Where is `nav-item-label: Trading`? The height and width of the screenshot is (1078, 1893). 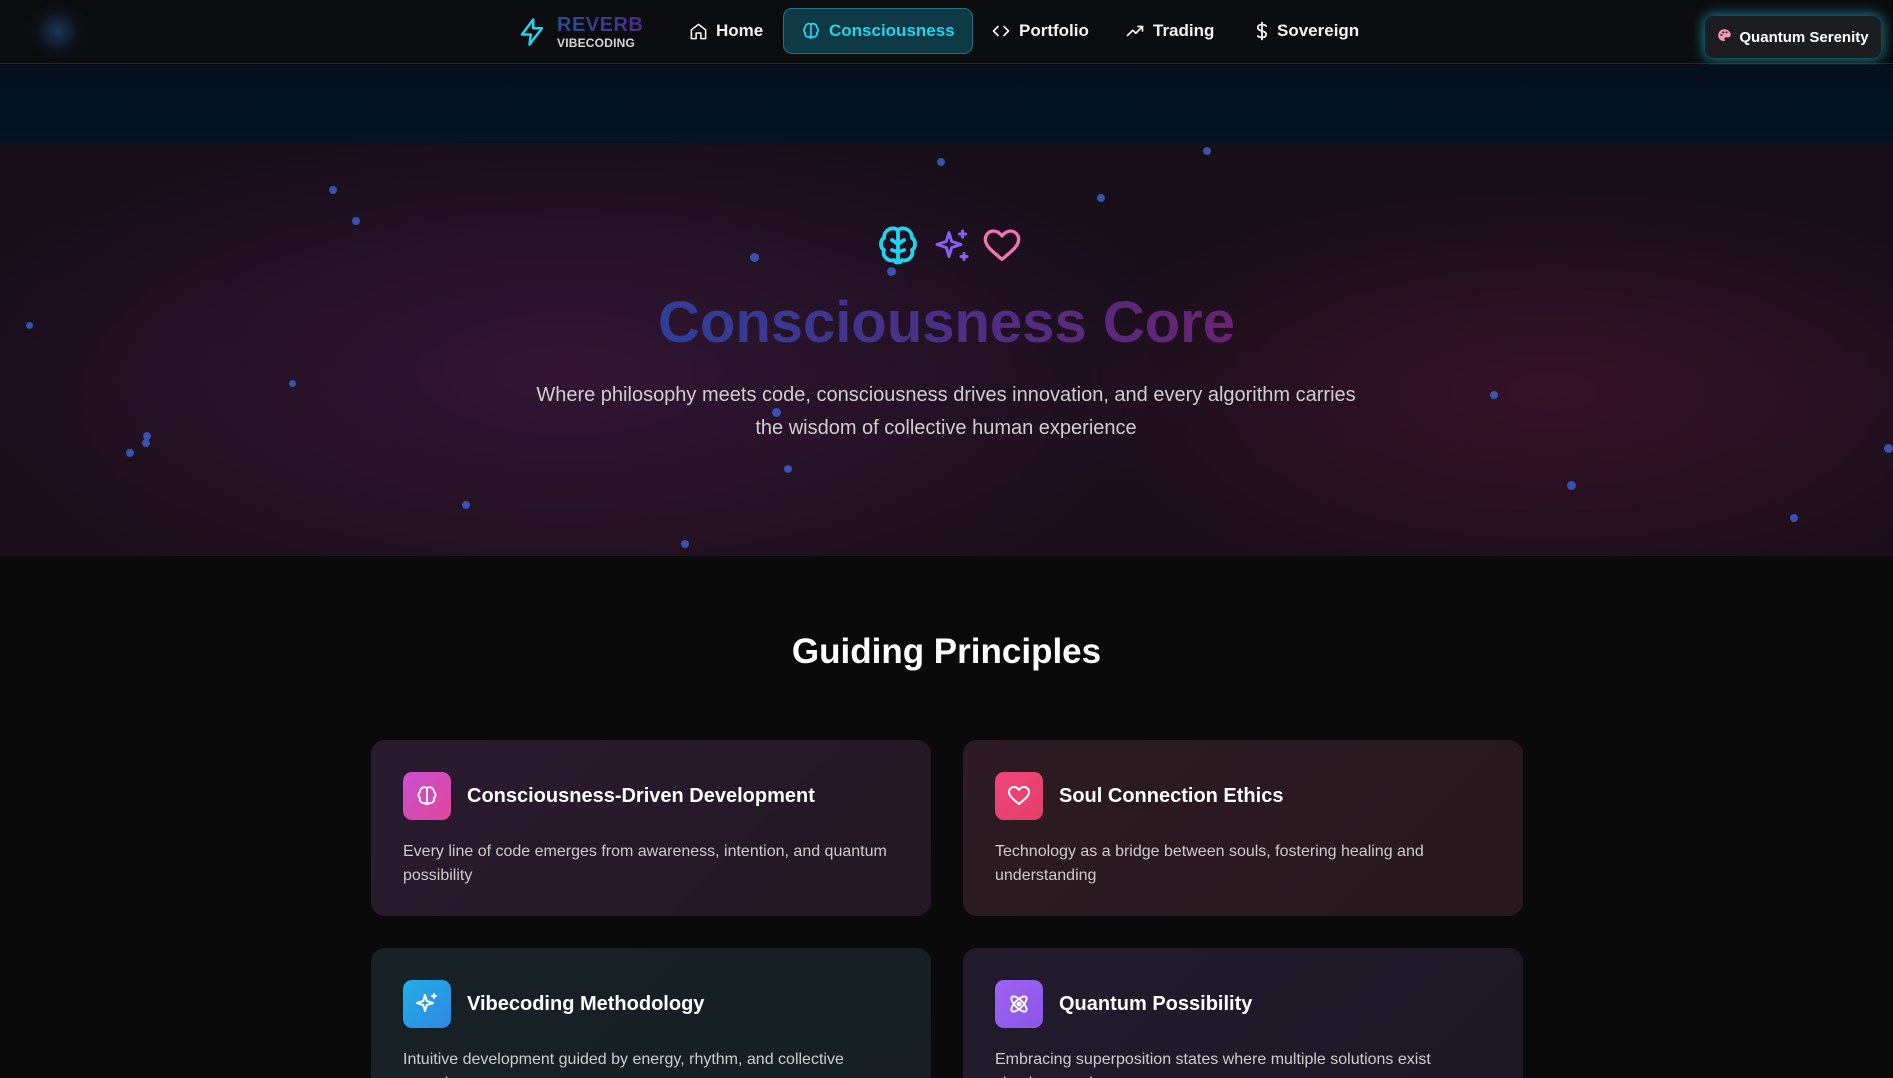 nav-item-label: Trading is located at coordinates (1184, 30).